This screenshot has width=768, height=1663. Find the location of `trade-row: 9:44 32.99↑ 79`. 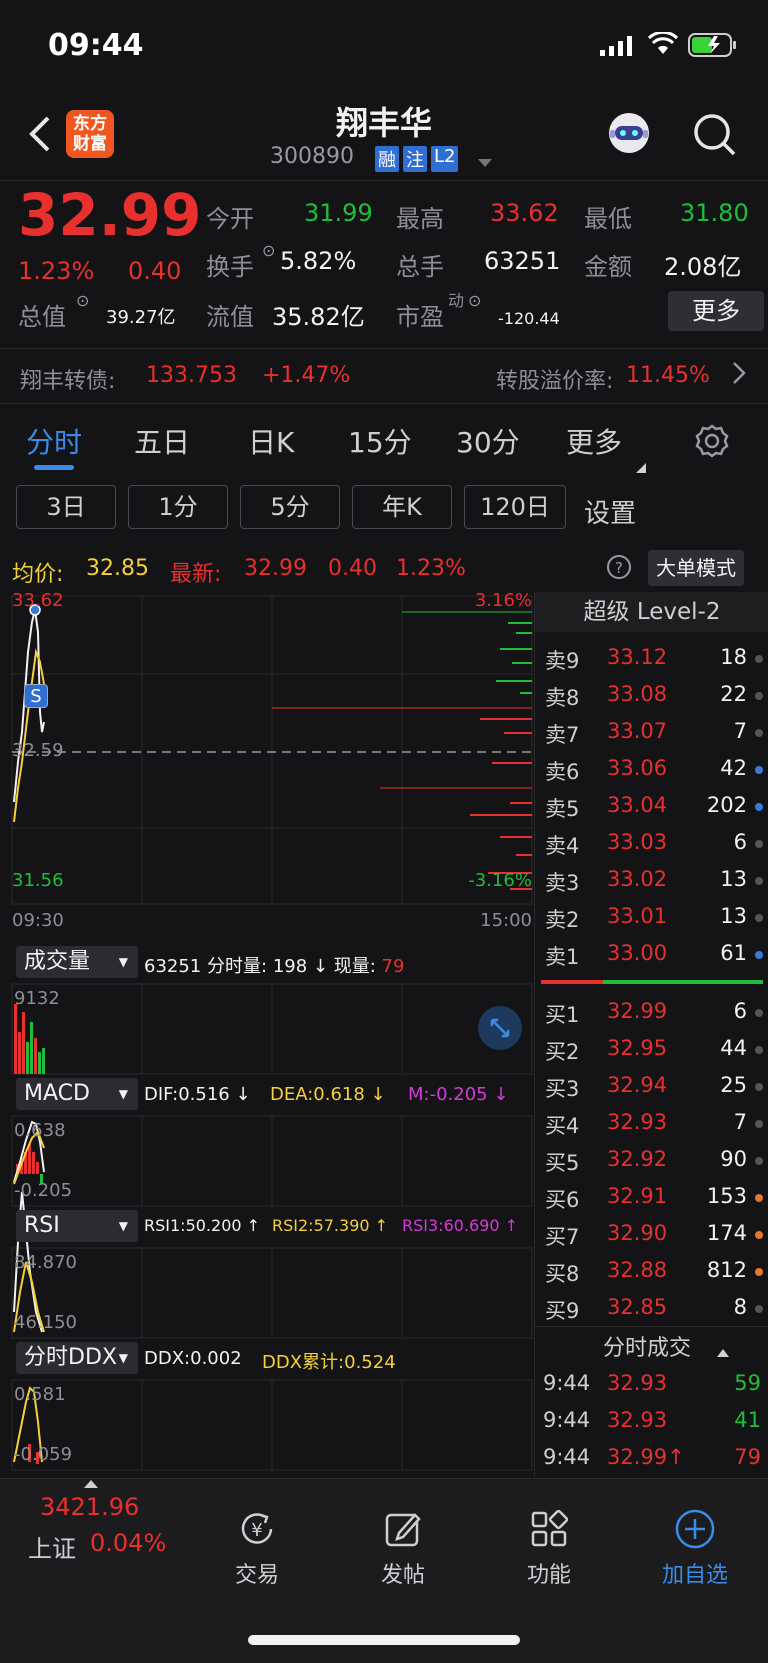

trade-row: 9:44 32.99↑ 79 is located at coordinates (651, 1458).